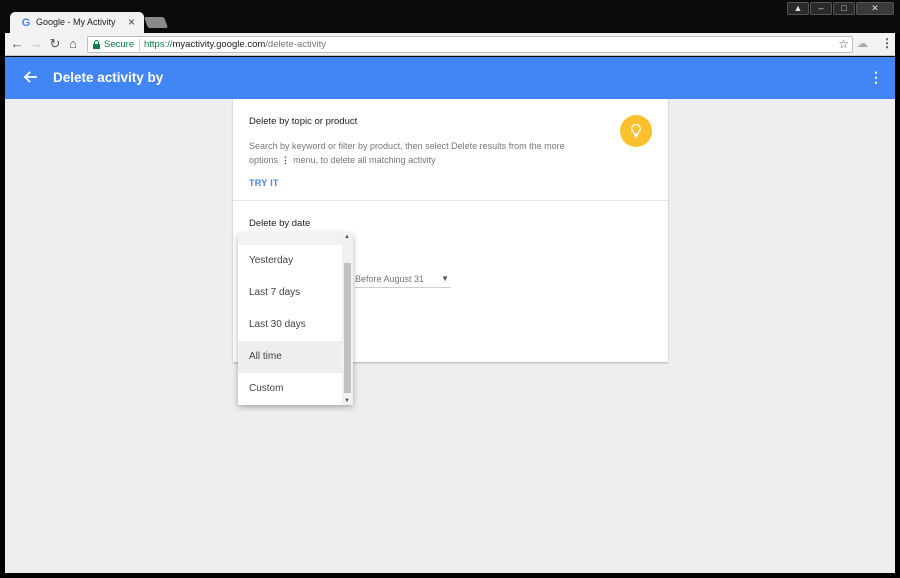 This screenshot has height=578, width=900. I want to click on home-icon: ⌂, so click(73, 44).